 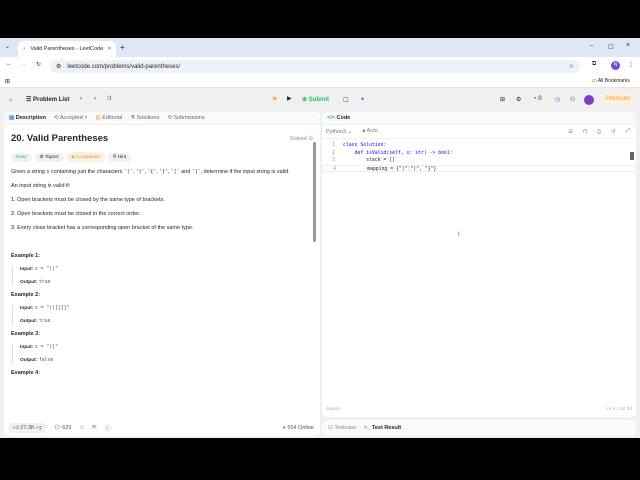 I want to click on next-problem-icon: ›, so click(x=95, y=99).